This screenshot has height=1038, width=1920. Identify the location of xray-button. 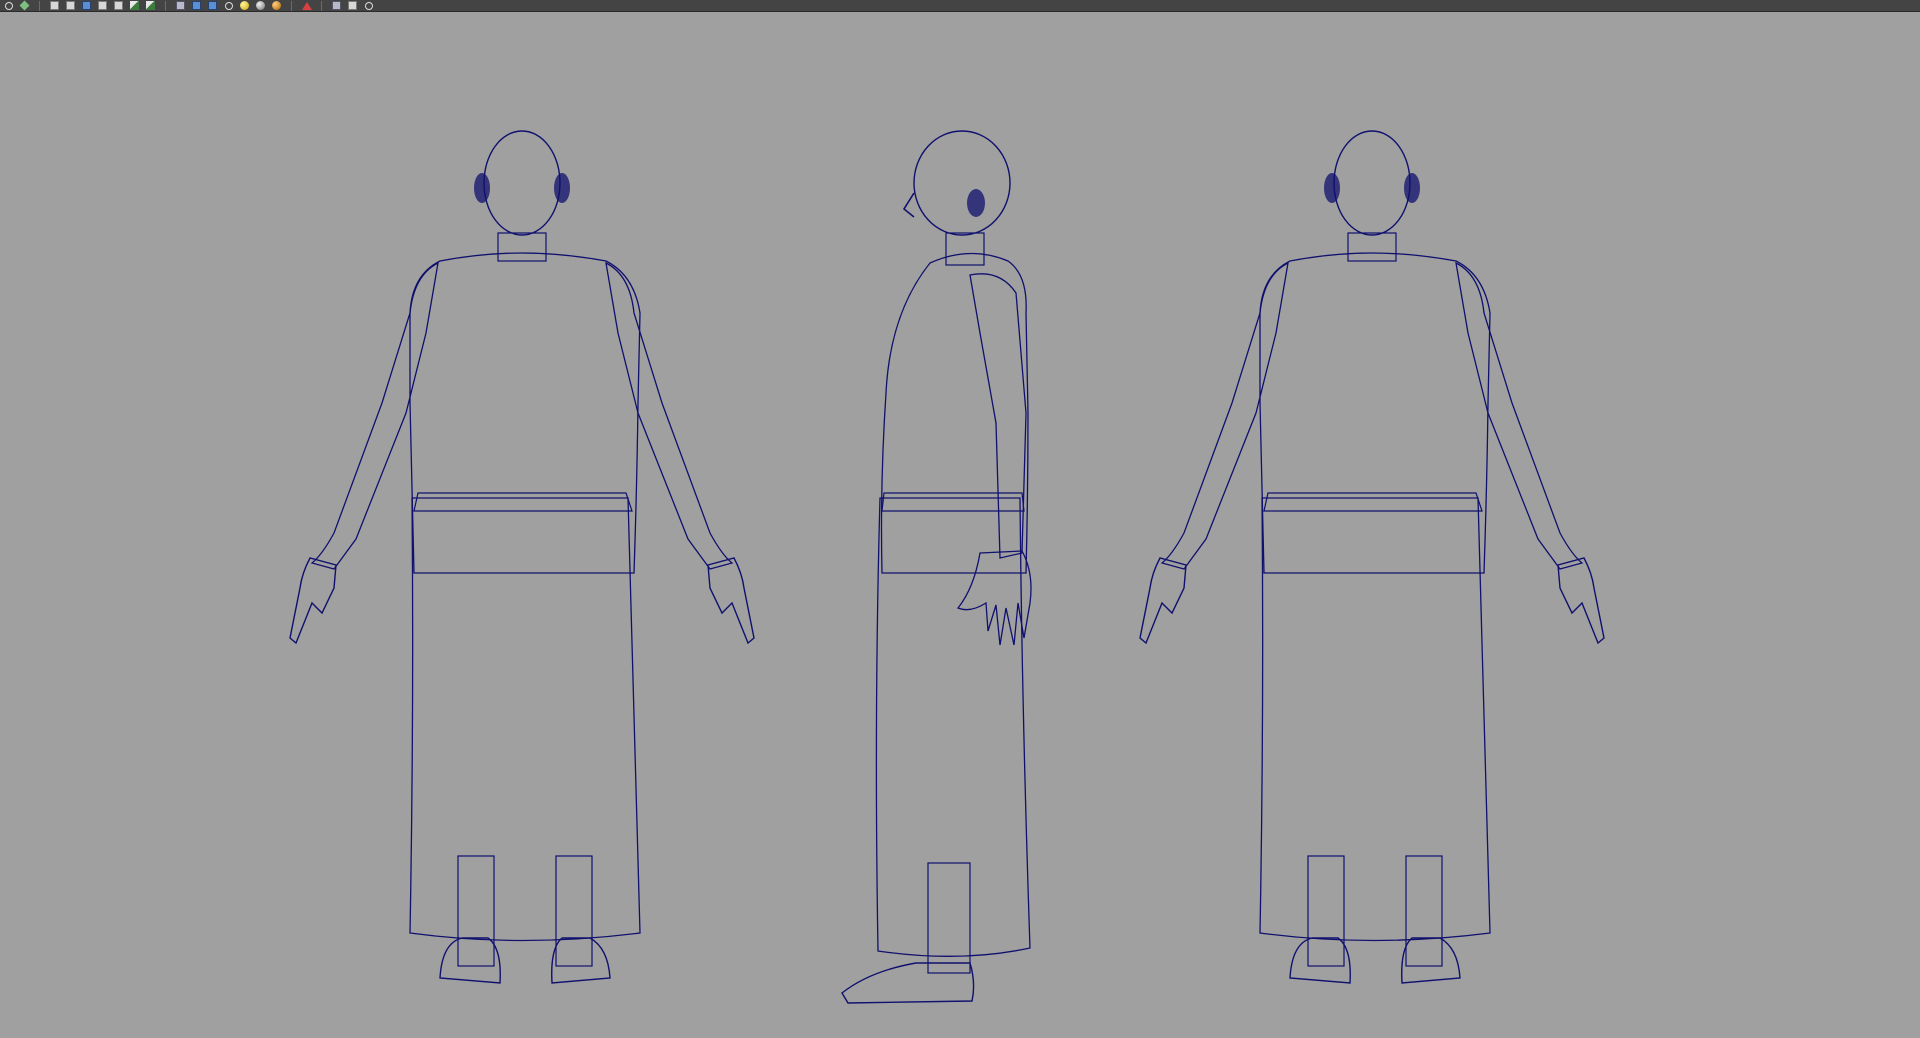
(336, 6).